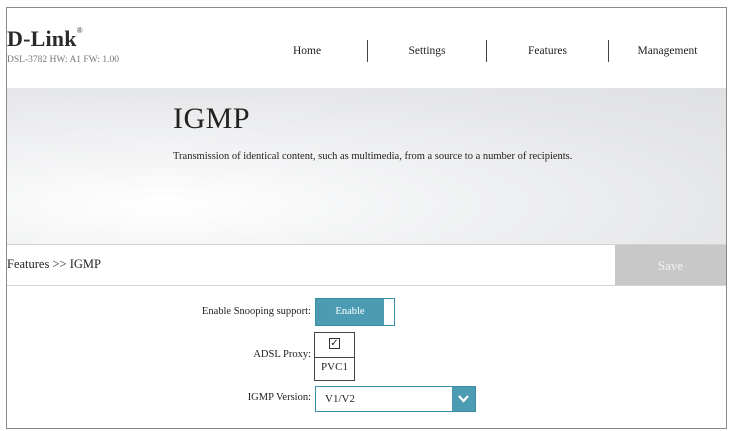 The width and height of the screenshot is (731, 431). What do you see at coordinates (366, 265) in the screenshot?
I see `breadcrumb-bar: Features >> IGMP Save` at bounding box center [366, 265].